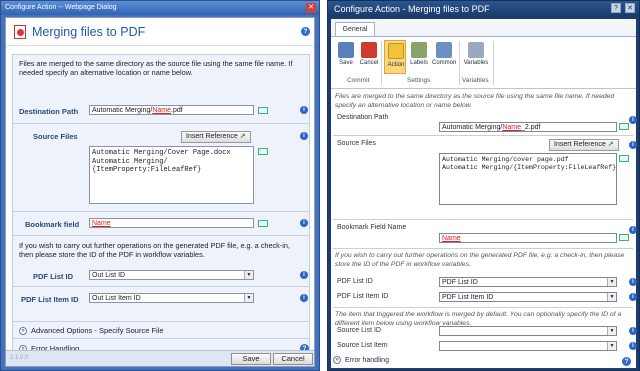  I want to click on destination-field: Automatic Merging/Name.pdf, so click(171, 110).